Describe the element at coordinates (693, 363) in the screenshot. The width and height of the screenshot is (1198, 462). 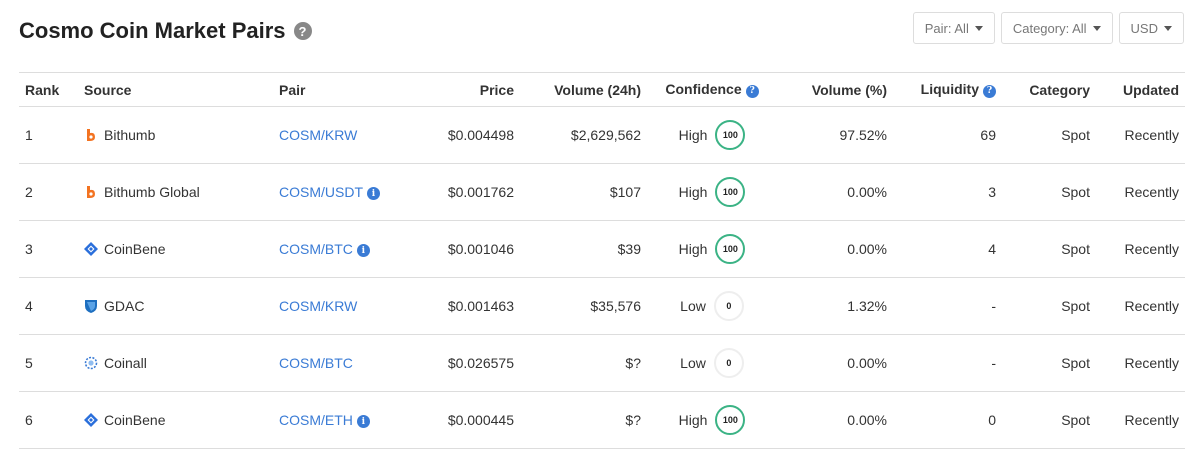
I see `confidence-label: Low` at that location.